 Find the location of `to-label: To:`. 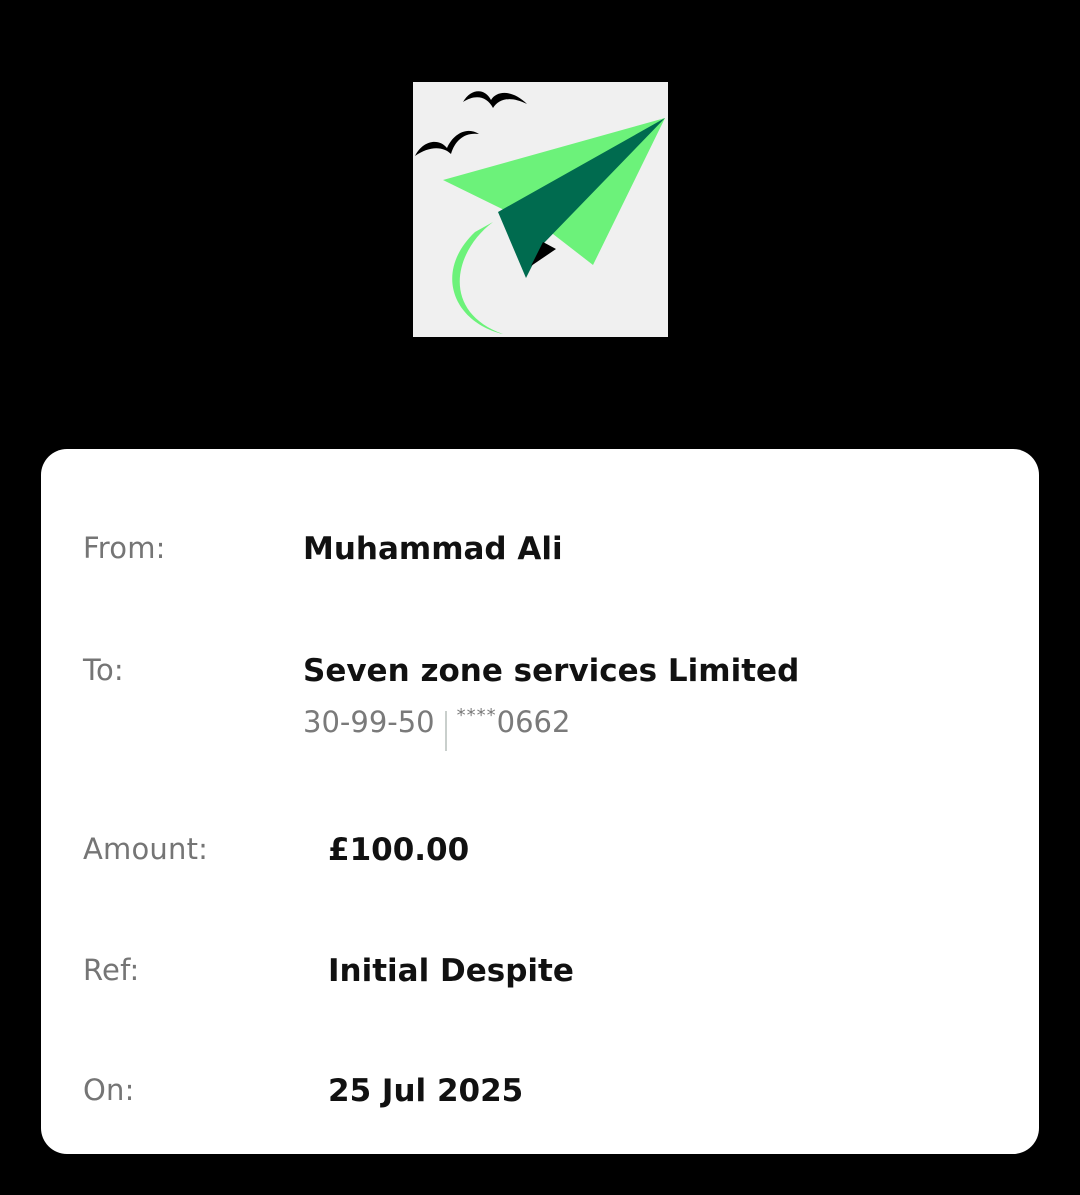

to-label: To: is located at coordinates (103, 670).